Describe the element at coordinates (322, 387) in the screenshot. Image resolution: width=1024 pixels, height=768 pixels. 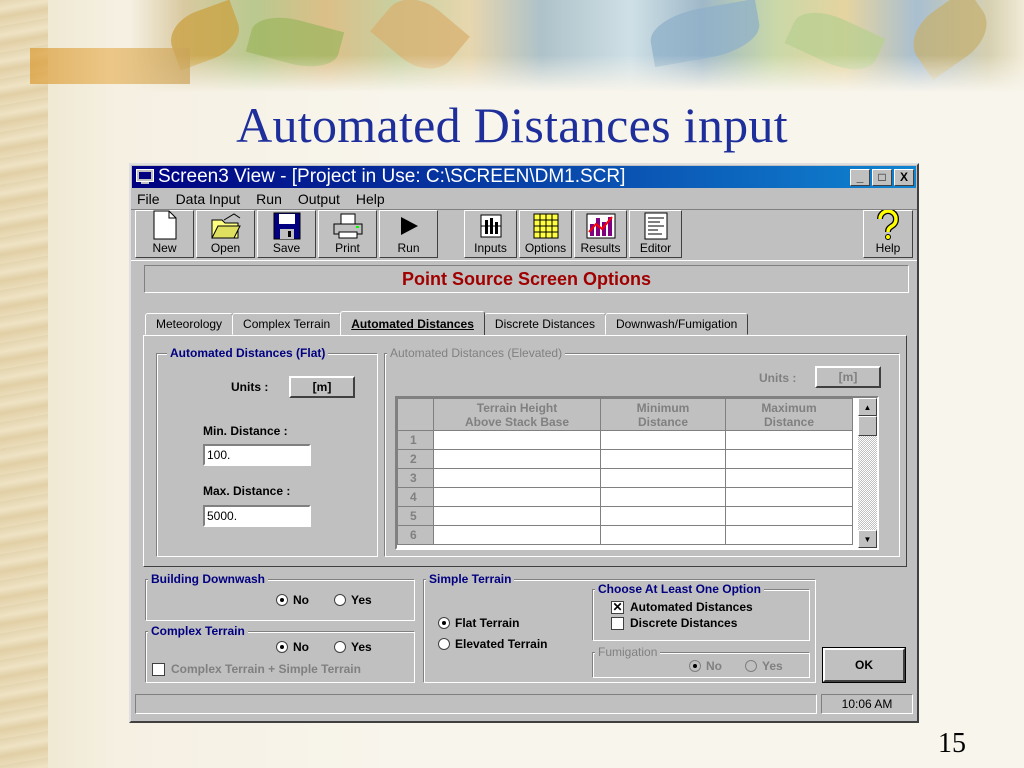
I see `flat-units-button: [m]` at that location.